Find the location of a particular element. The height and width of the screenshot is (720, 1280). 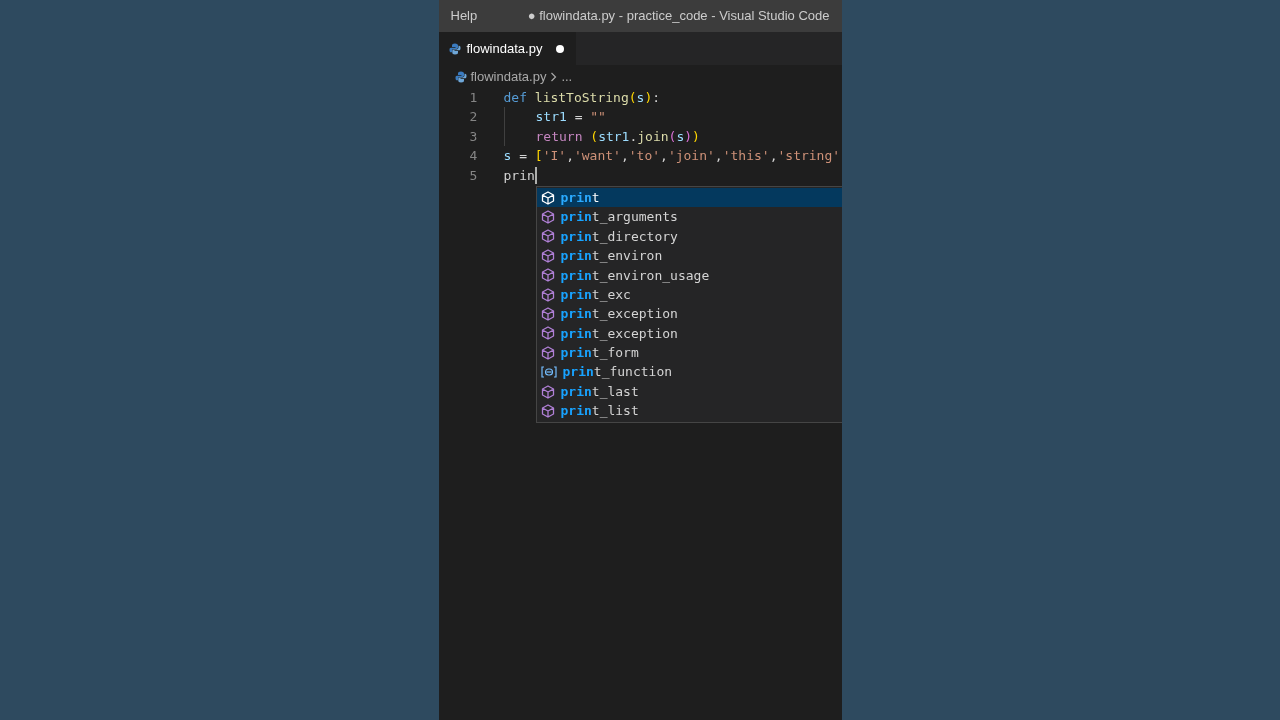

code-line: str1 = "" is located at coordinates (570, 117).